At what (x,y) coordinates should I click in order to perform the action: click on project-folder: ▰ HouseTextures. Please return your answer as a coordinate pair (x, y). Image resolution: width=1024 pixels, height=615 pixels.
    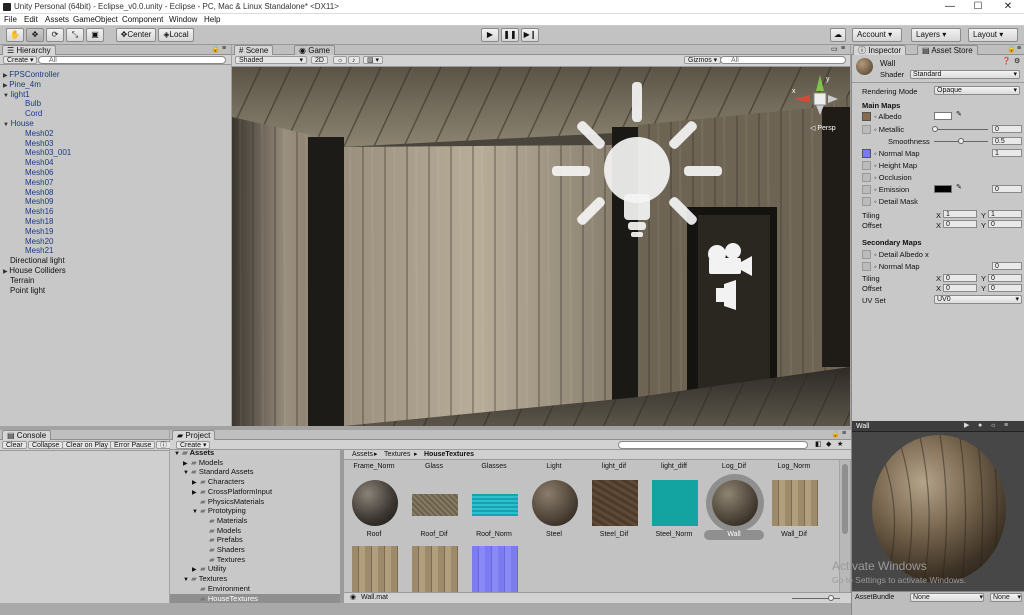
    Looking at the image, I should click on (255, 598).